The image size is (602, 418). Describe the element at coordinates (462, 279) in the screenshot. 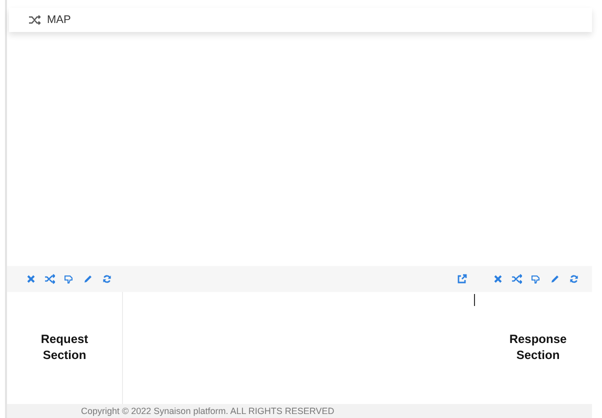

I see `external-link-icon` at that location.